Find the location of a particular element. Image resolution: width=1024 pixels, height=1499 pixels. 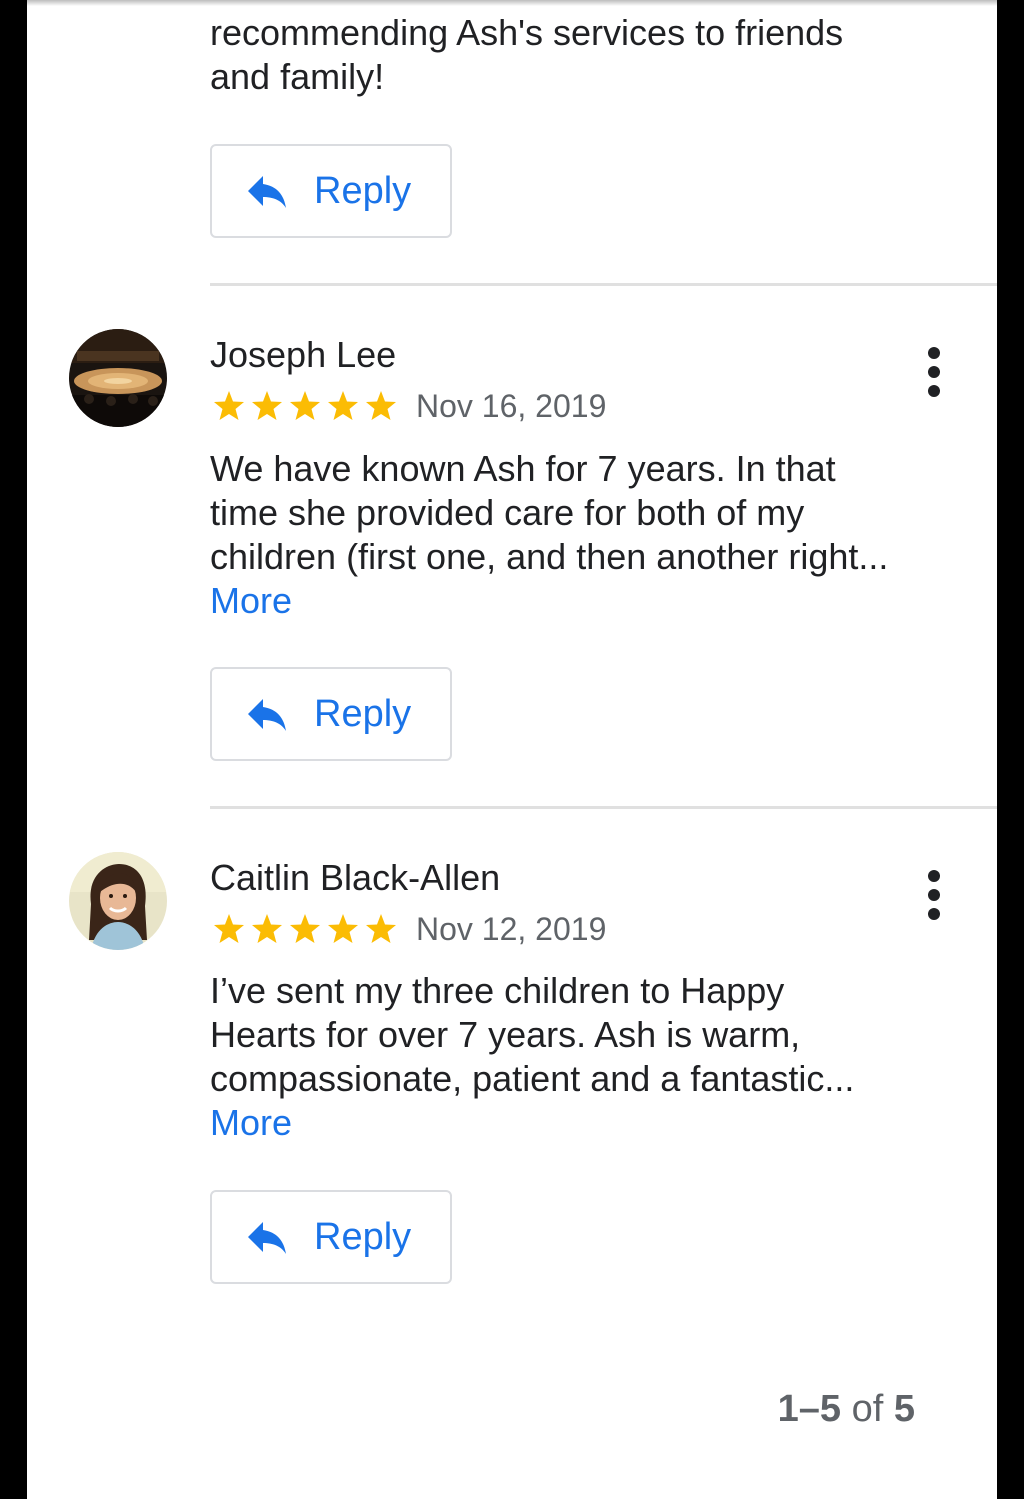

woman-portrait-avatar is located at coordinates (118, 901).